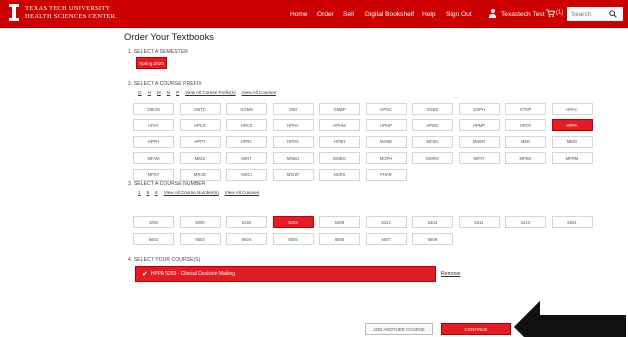 The height and width of the screenshot is (337, 628). I want to click on prefix-button-ggms: GGMS, so click(246, 109).